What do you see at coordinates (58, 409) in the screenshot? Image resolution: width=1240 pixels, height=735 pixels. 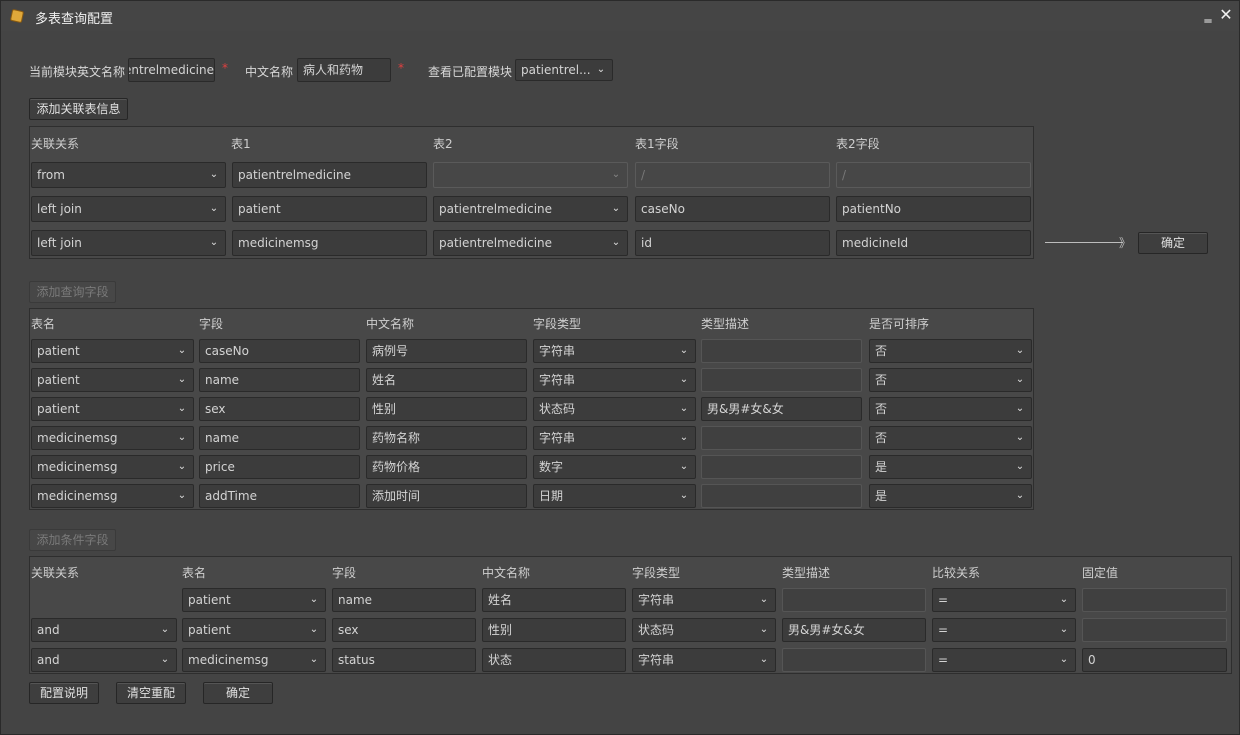 I see `query-table-select-value: patient` at bounding box center [58, 409].